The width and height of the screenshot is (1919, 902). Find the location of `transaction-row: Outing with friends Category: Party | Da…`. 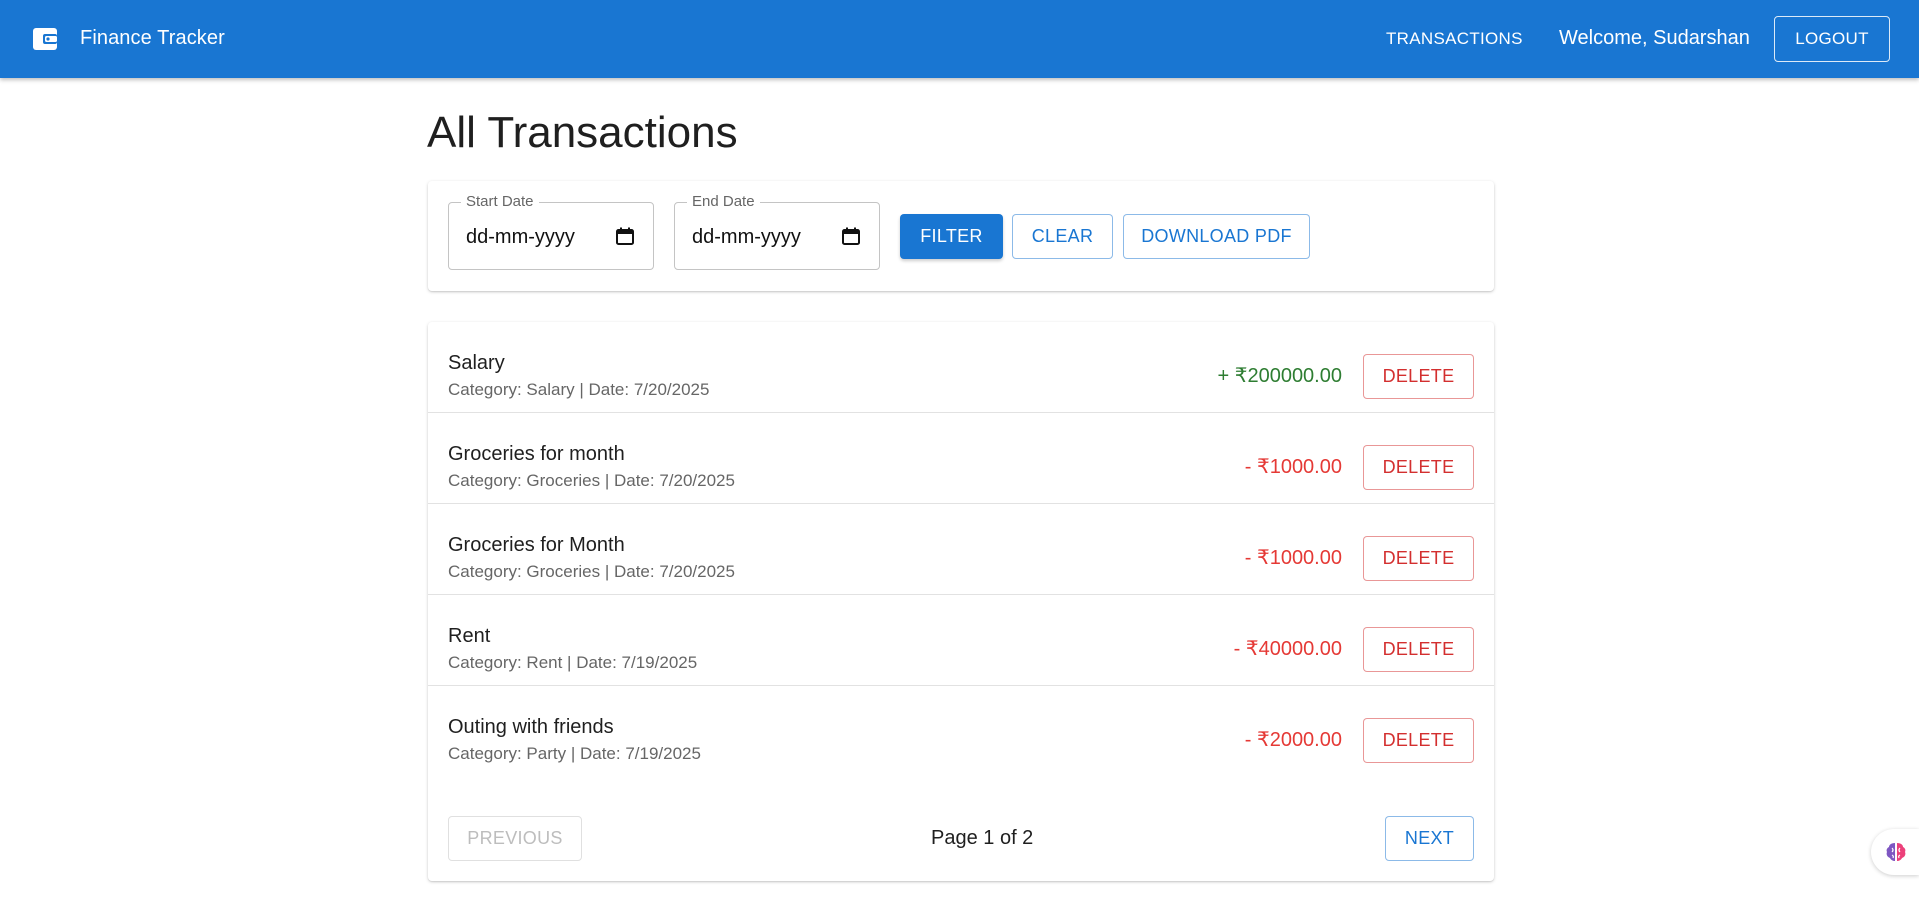

transaction-row: Outing with friends Category: Party | Da… is located at coordinates (961, 731).